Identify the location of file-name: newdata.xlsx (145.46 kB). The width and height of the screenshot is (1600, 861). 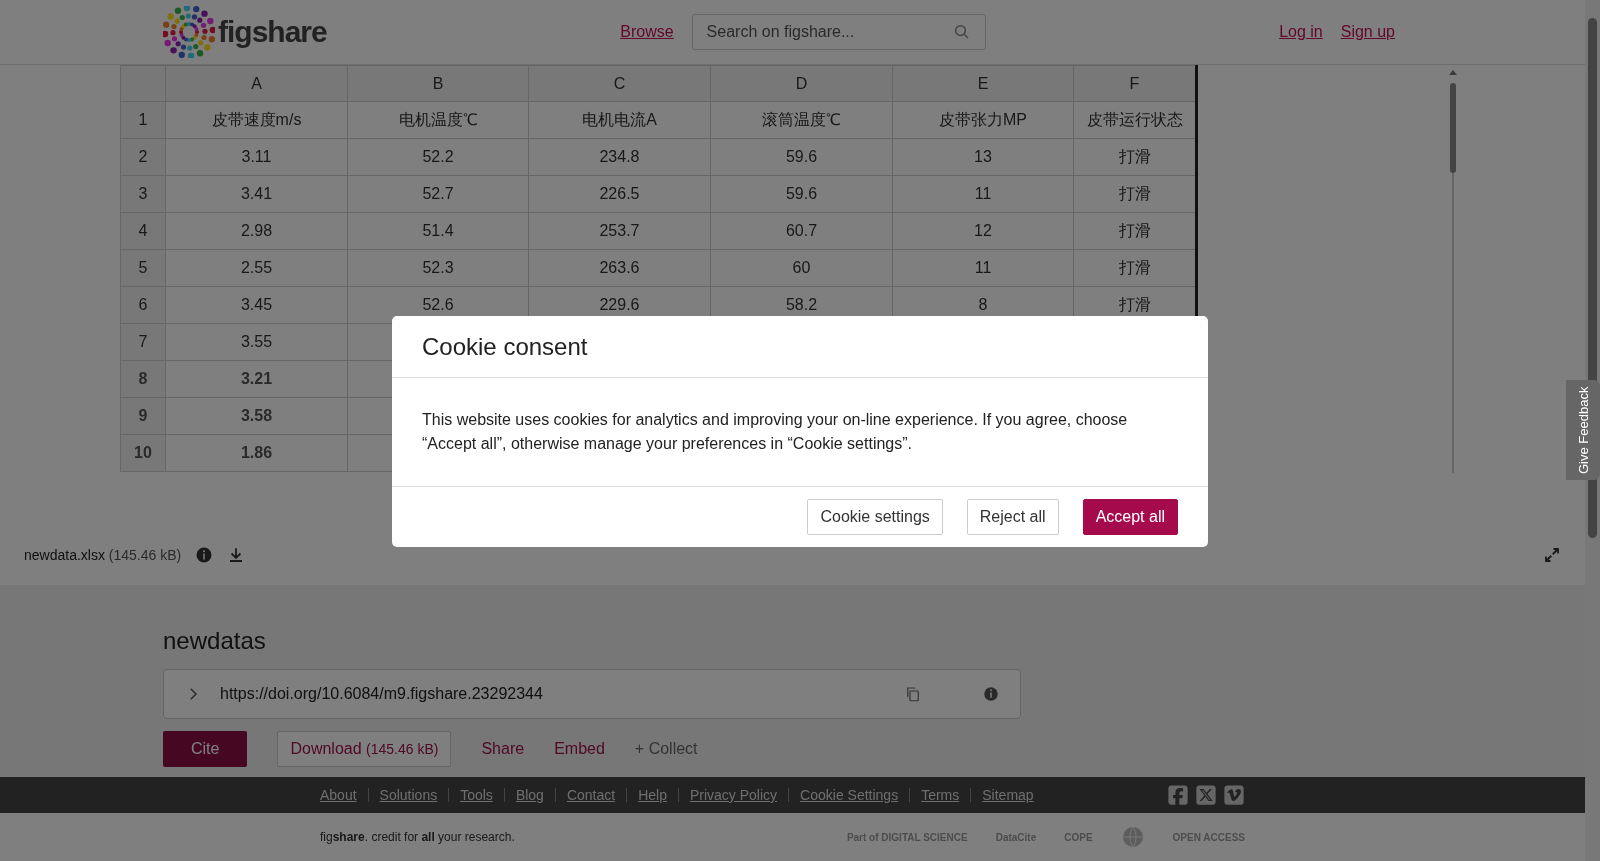
(103, 555).